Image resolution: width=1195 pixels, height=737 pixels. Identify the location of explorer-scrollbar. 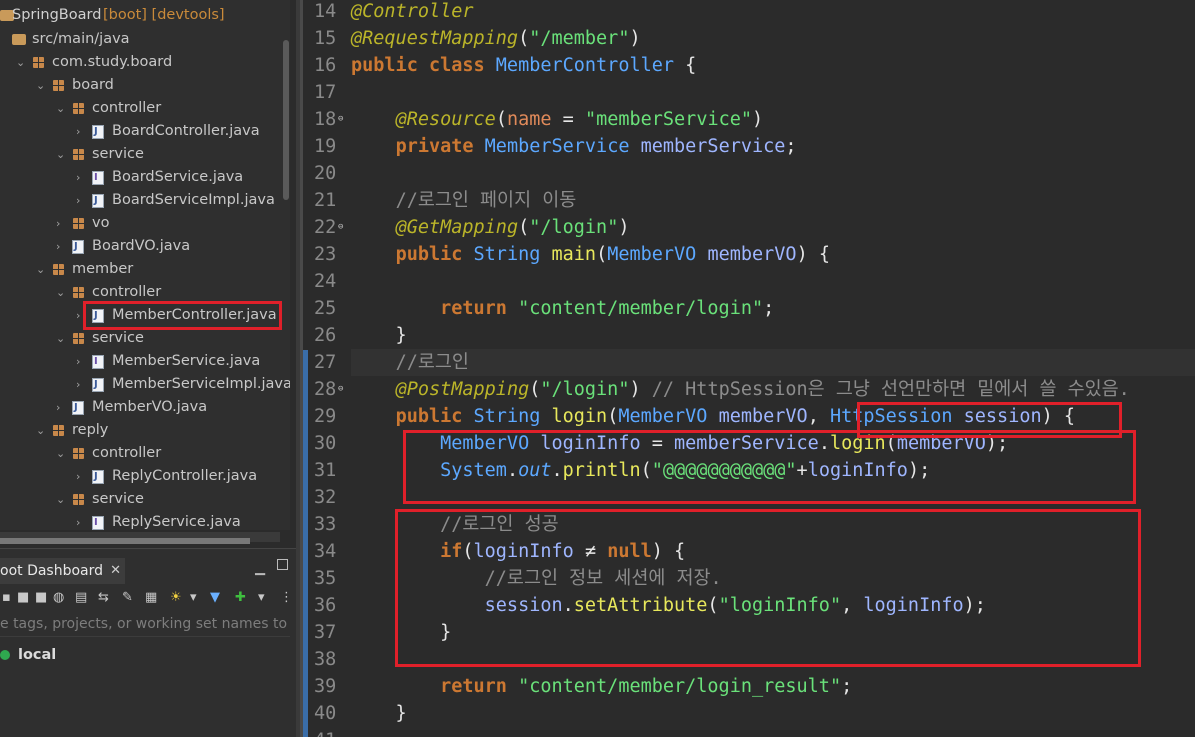
(286, 120).